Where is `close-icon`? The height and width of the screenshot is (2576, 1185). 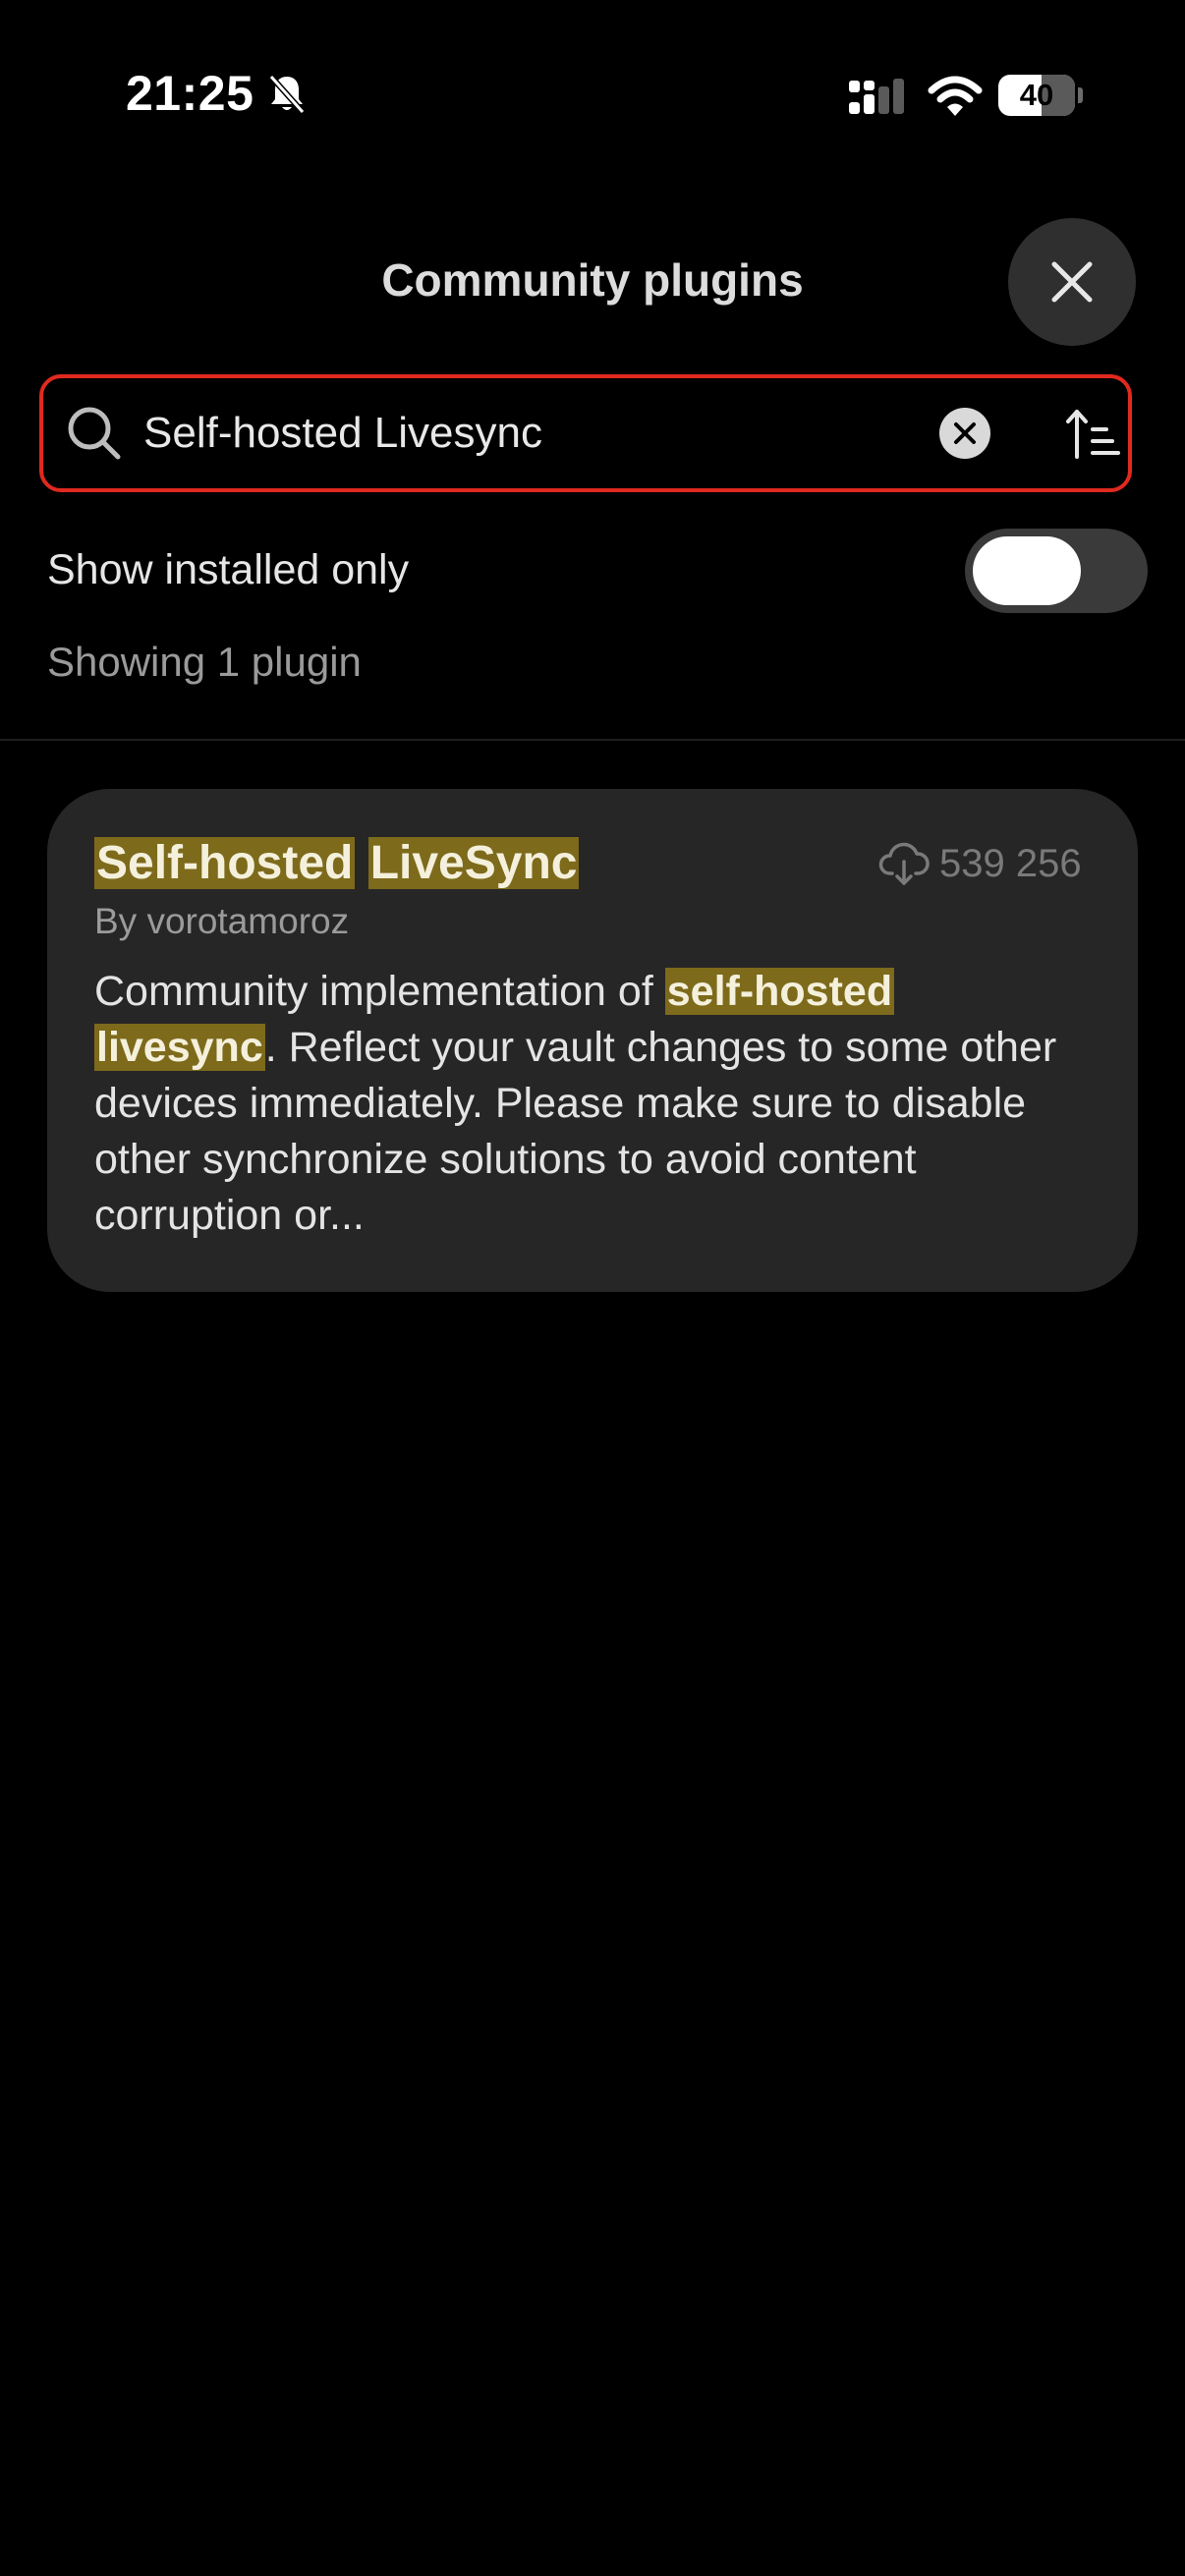
close-icon is located at coordinates (1072, 282).